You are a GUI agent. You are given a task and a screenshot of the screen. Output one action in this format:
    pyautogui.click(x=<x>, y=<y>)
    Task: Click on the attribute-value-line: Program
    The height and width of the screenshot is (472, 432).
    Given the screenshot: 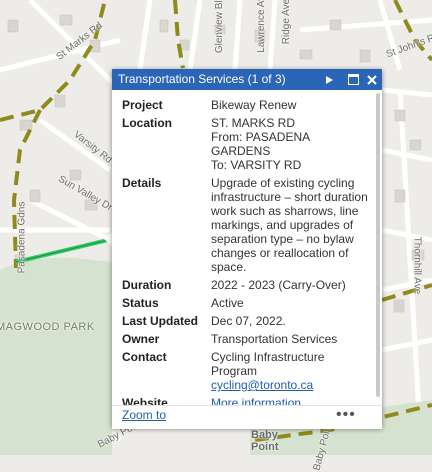 What is the action you would take?
    pyautogui.click(x=234, y=371)
    